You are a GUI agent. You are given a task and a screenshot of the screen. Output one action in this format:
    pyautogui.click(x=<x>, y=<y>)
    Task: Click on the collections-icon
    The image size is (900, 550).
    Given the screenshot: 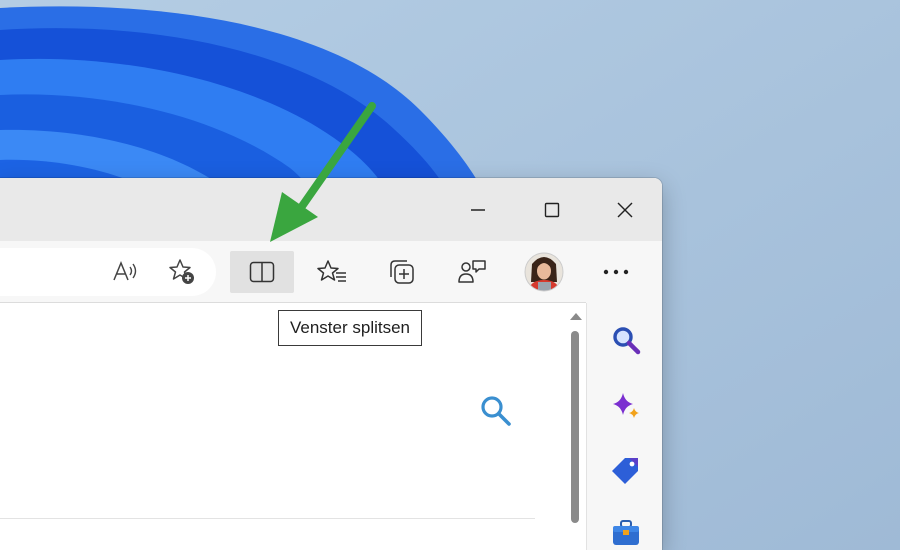 What is the action you would take?
    pyautogui.click(x=402, y=272)
    